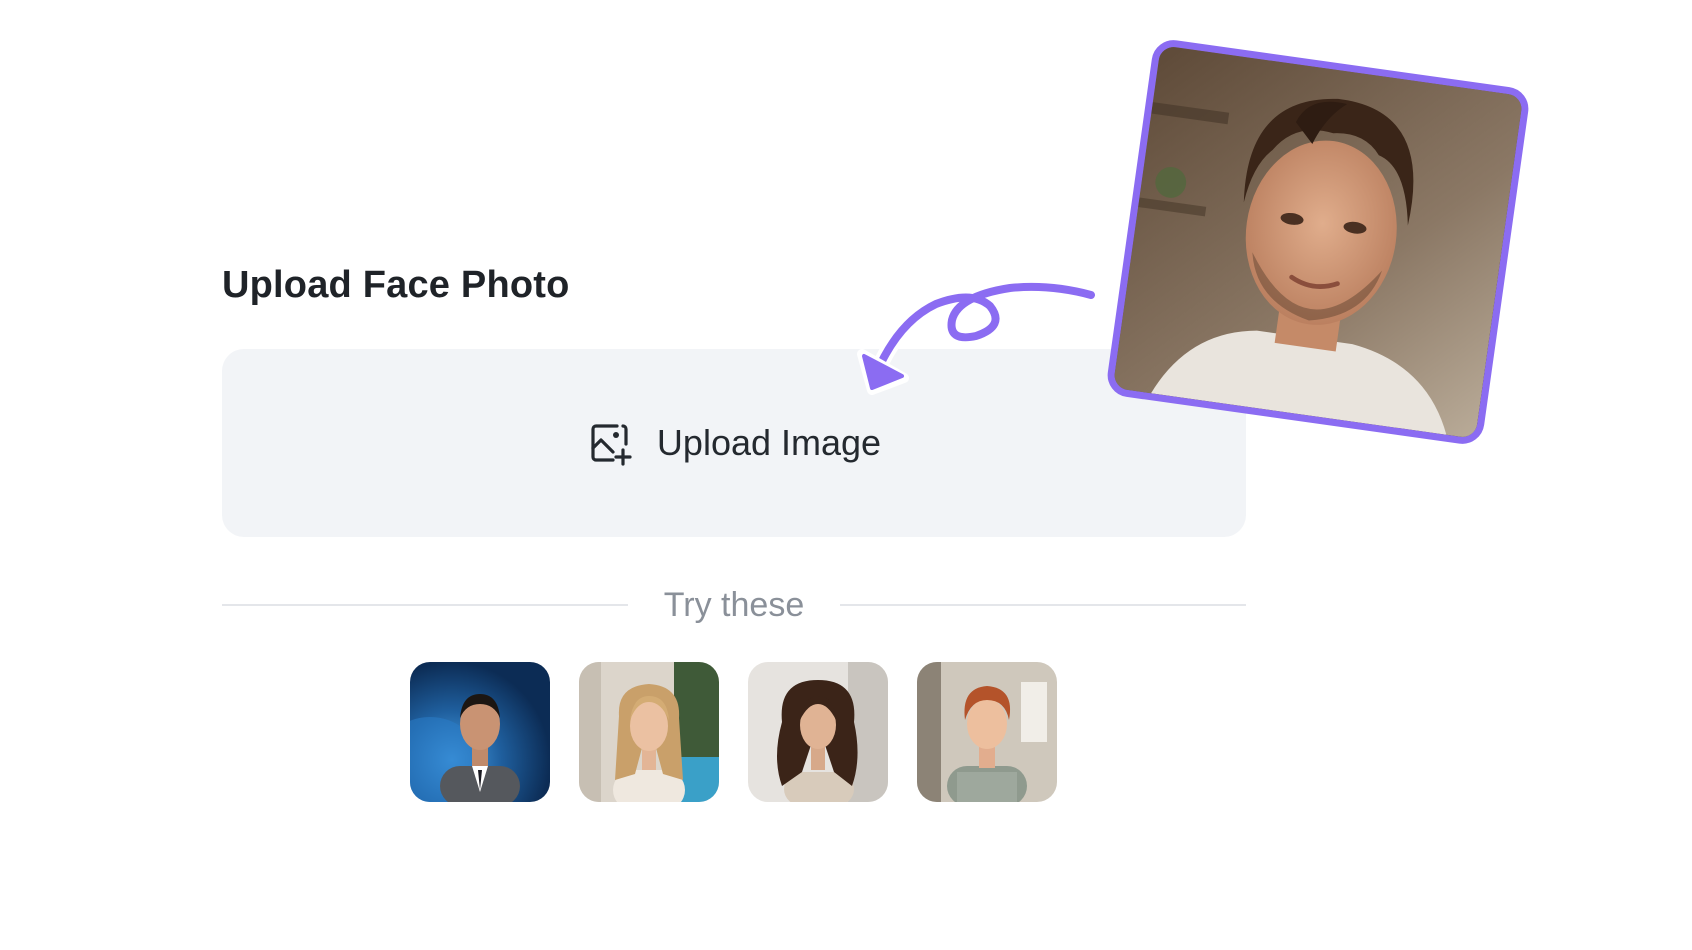  Describe the element at coordinates (1043, 605) in the screenshot. I see `divider-line-right` at that location.